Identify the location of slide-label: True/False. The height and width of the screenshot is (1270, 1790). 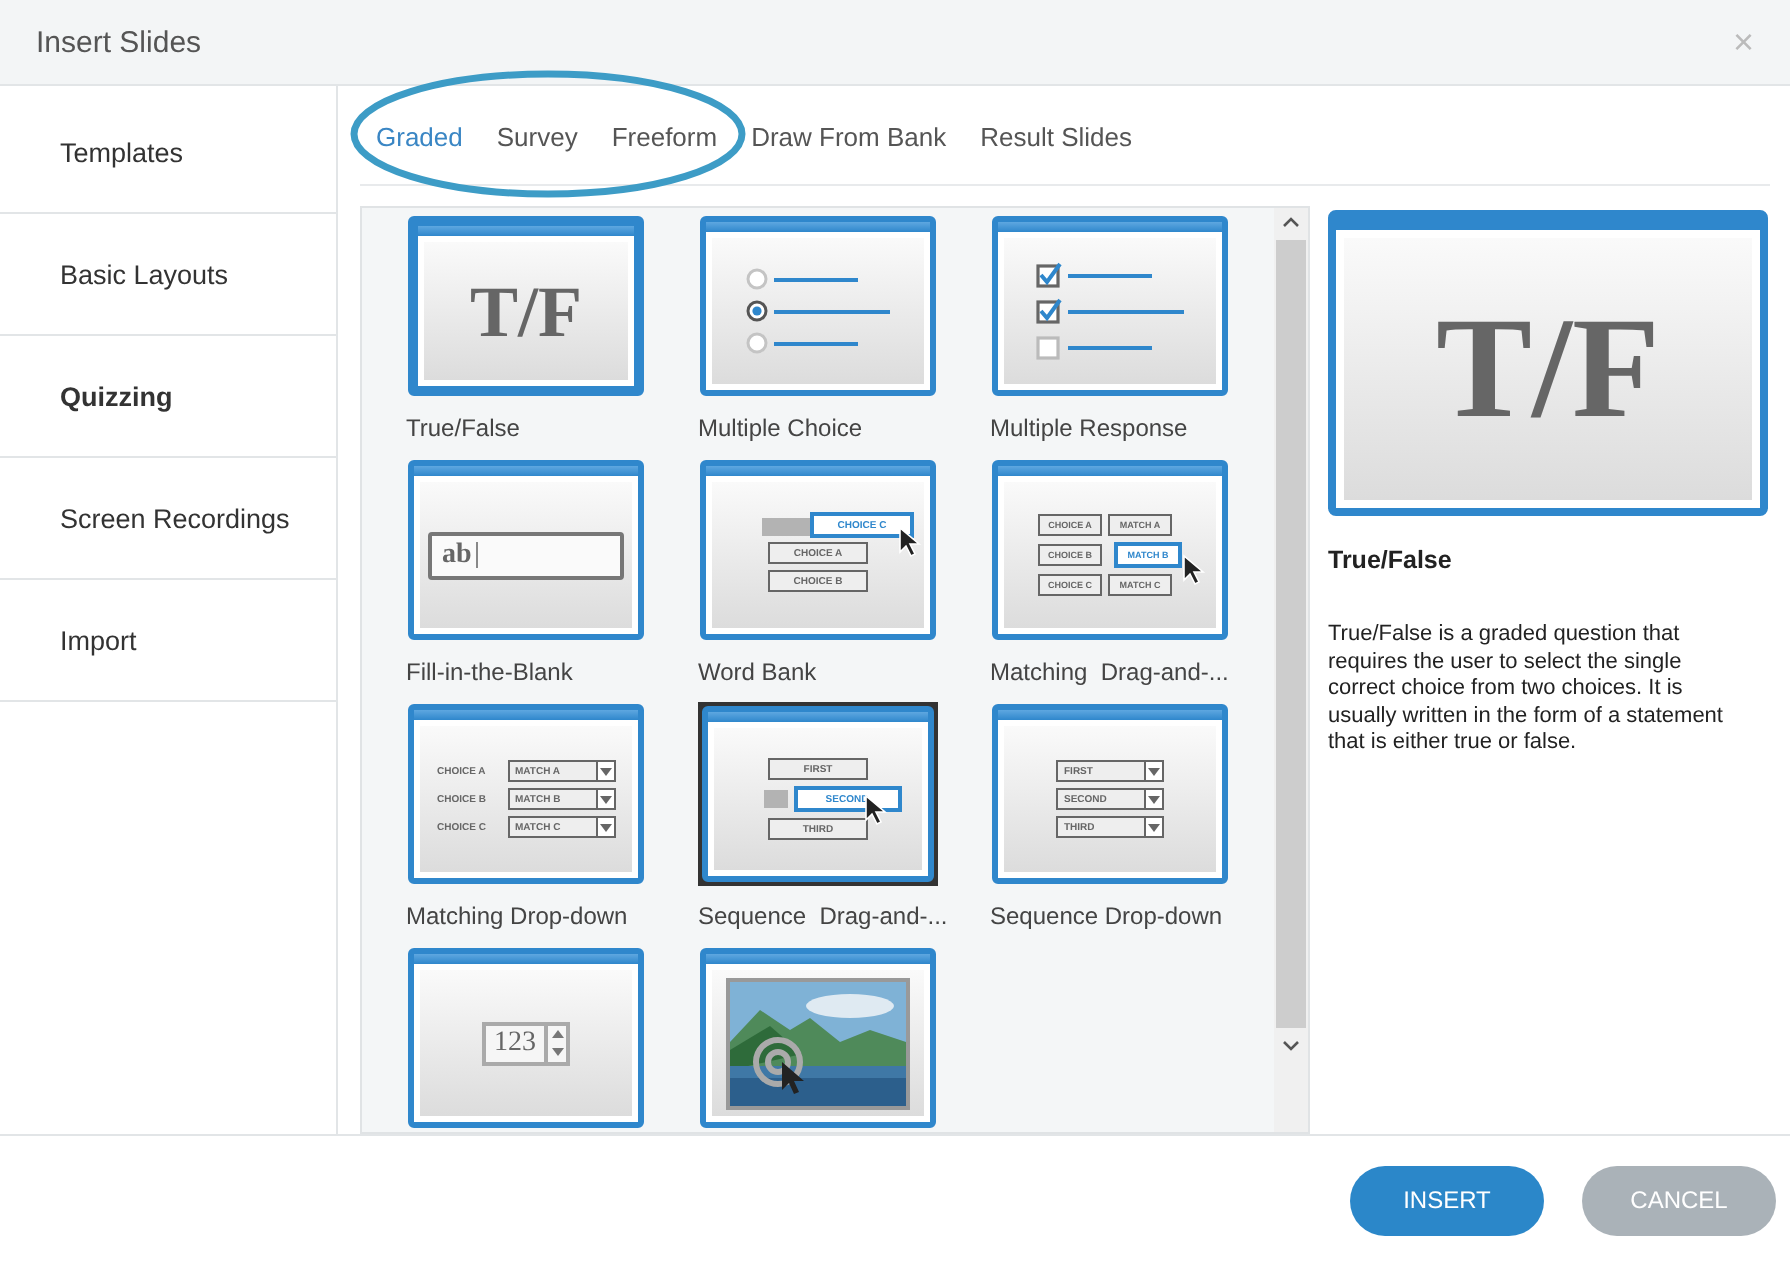
(464, 428).